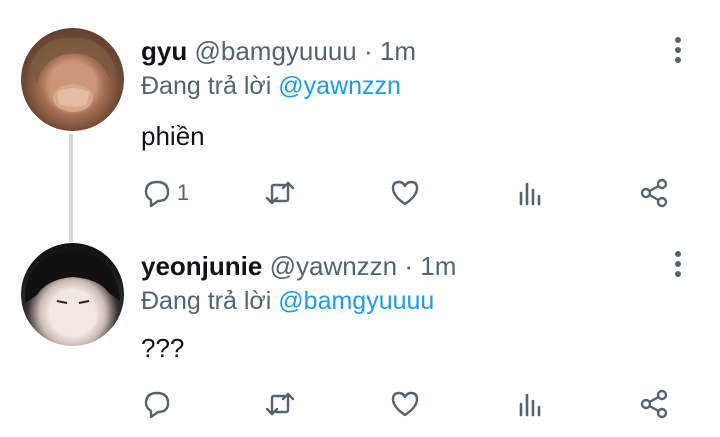 This screenshot has width=720, height=437. Describe the element at coordinates (339, 86) in the screenshot. I see `replying-mention: @yawnzzn` at that location.